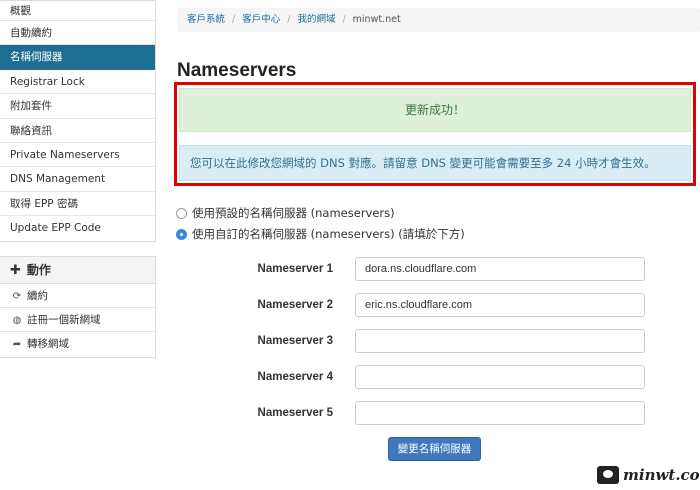 This screenshot has height=490, width=700. Describe the element at coordinates (608, 475) in the screenshot. I see `watermark-logo-icon` at that location.